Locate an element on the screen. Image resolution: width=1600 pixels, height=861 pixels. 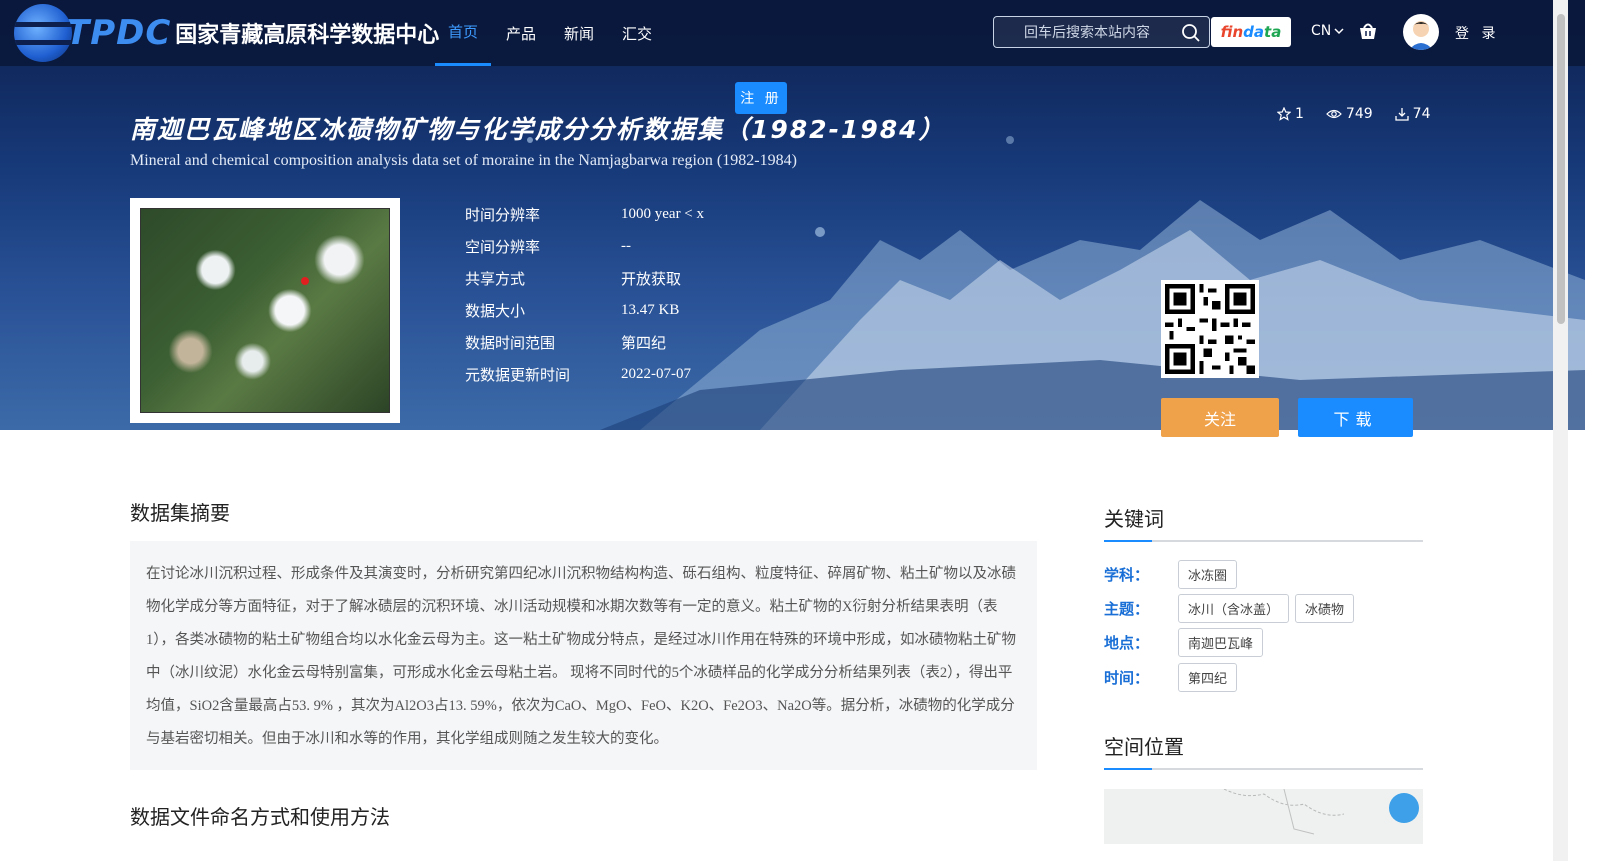
meta-row: 数据时间范围 第四纪 is located at coordinates (584, 342).